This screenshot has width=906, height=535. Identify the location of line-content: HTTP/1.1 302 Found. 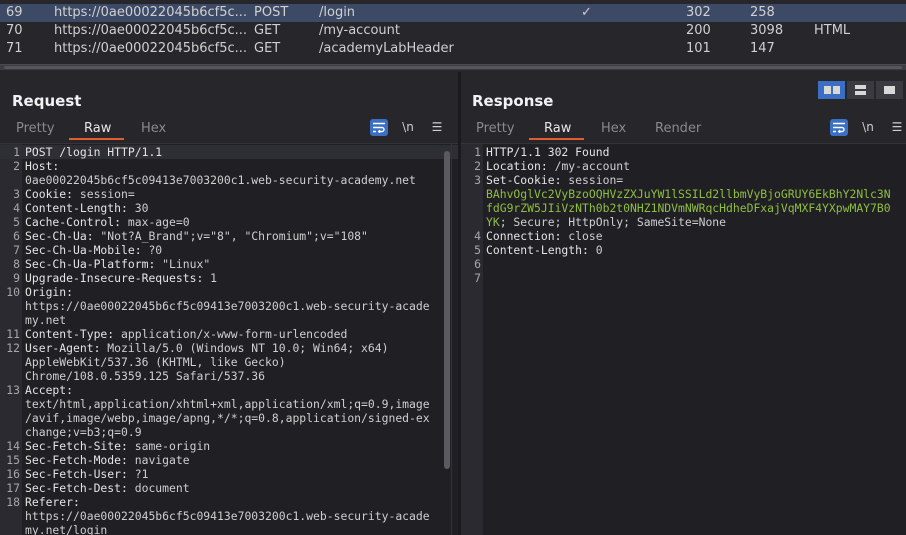
(547, 152).